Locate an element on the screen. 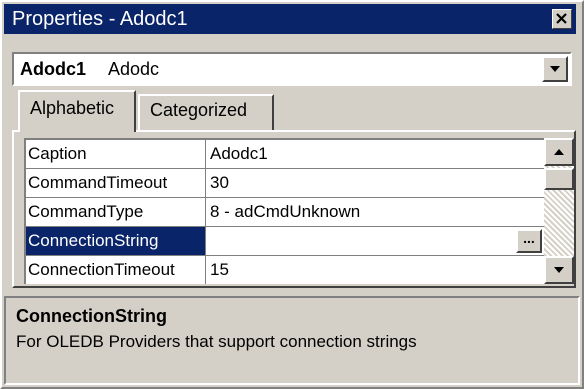  scroll-down-button is located at coordinates (559, 270).